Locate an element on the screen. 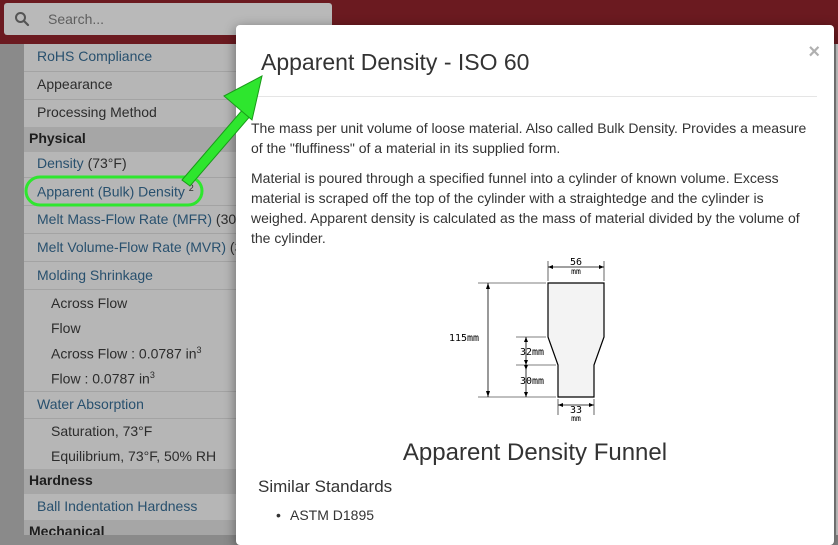  section-label: Physical is located at coordinates (57, 138).